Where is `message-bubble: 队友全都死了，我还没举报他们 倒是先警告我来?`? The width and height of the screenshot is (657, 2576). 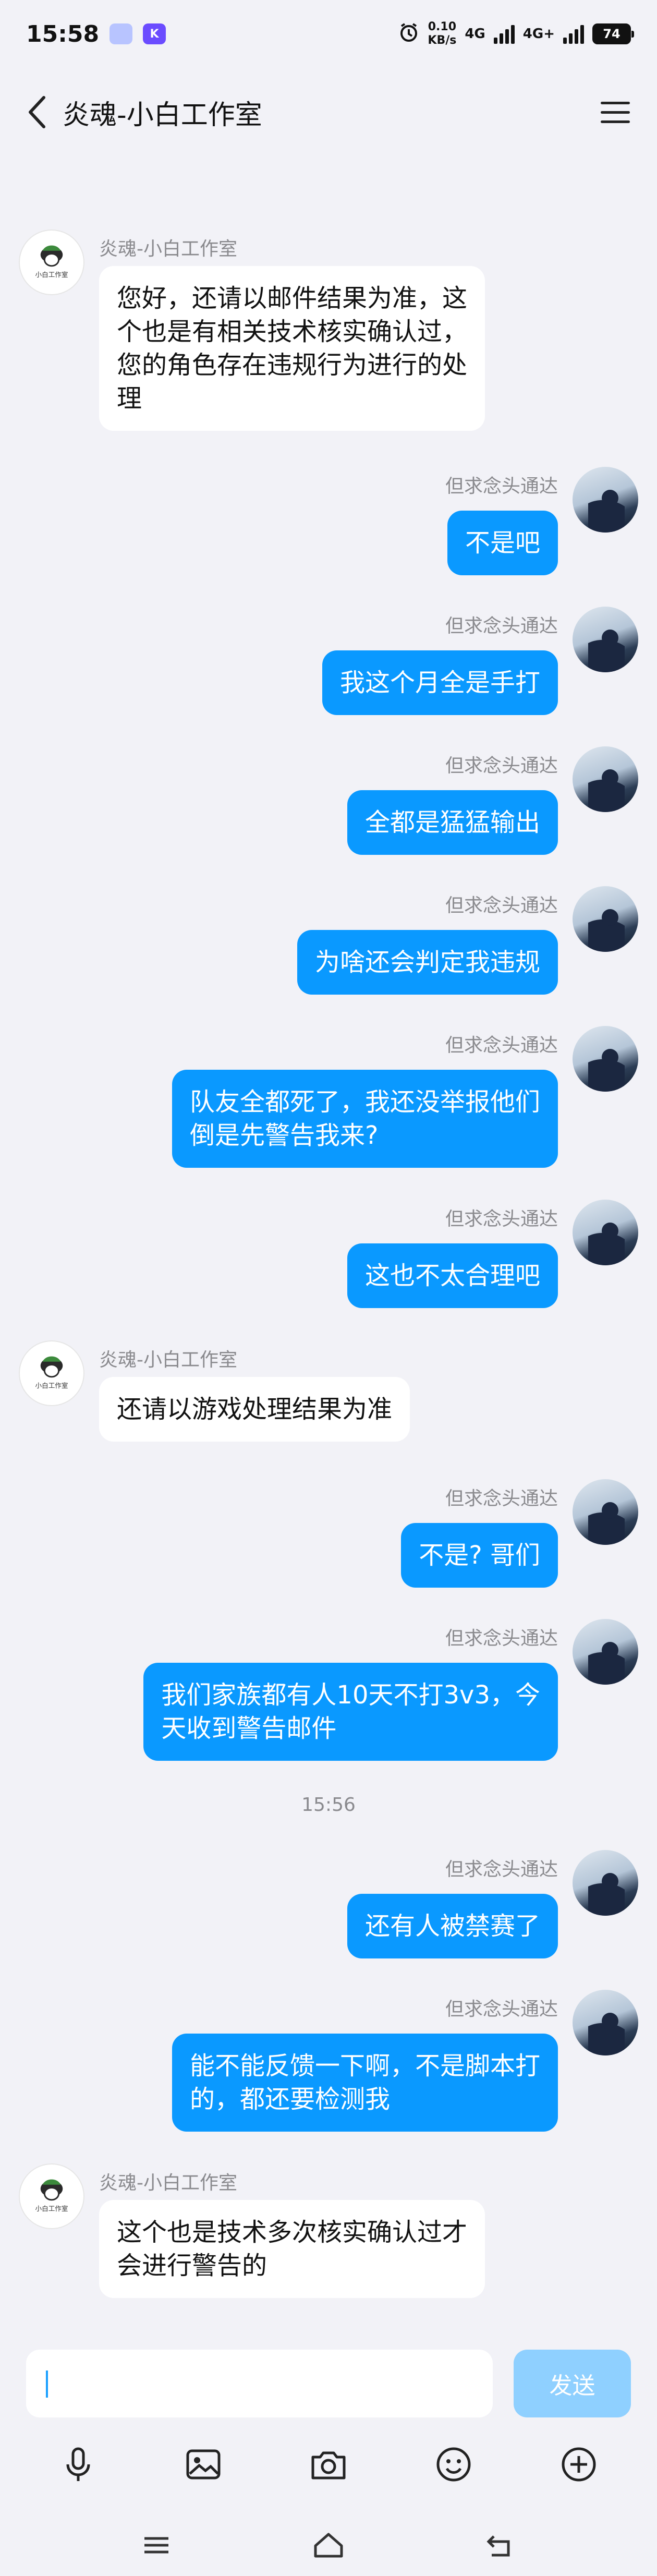 message-bubble: 队友全都死了，我还没举报他们 倒是先警告我来? is located at coordinates (365, 1119).